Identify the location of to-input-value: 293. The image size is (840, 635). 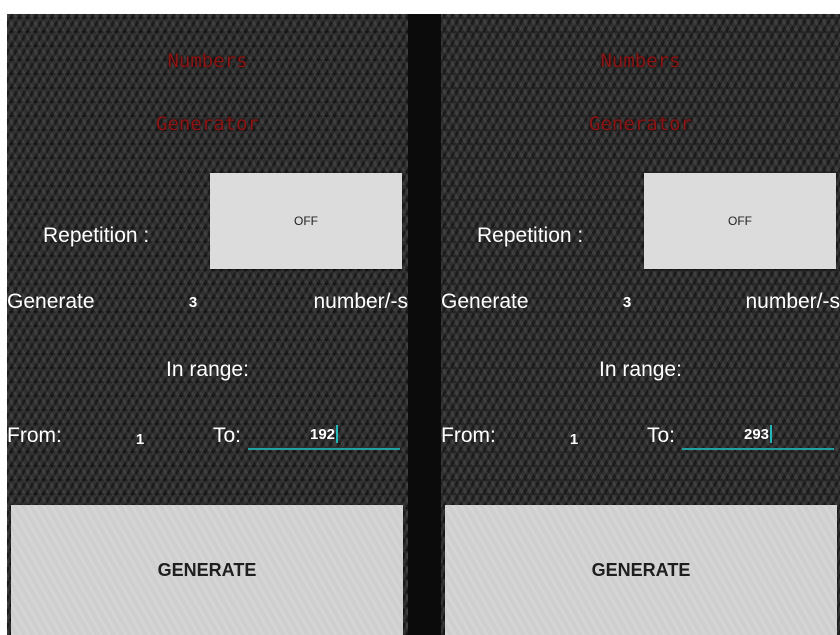
(756, 434).